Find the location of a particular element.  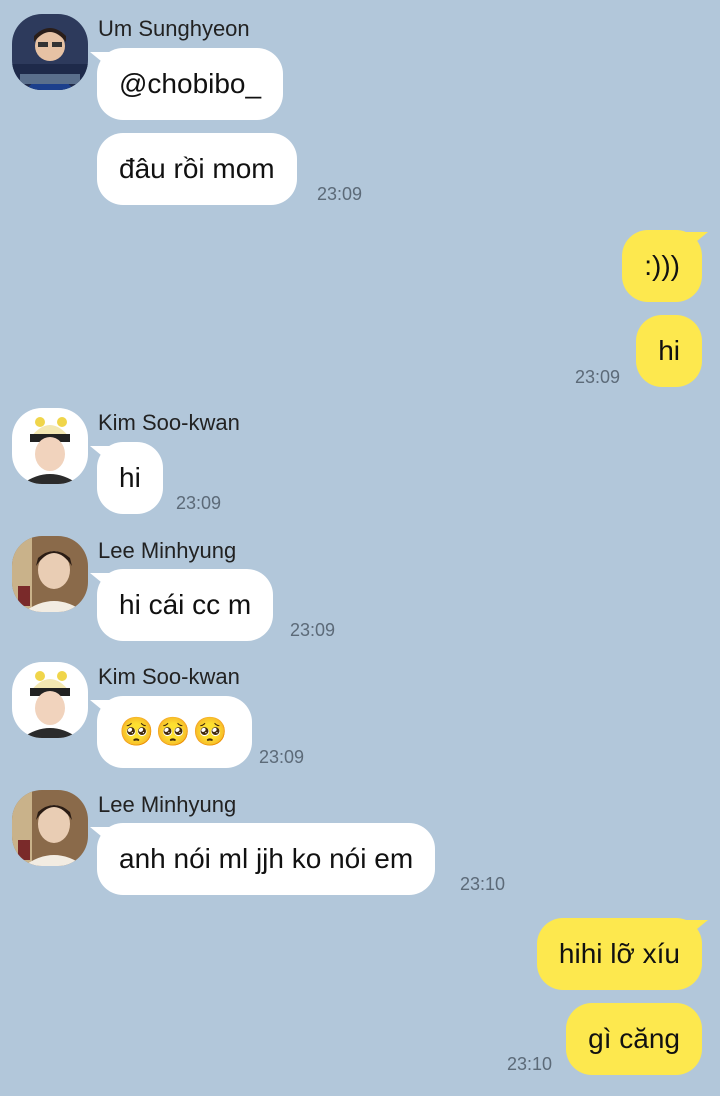

message-bubble: đâu rồi mom is located at coordinates (197, 169).